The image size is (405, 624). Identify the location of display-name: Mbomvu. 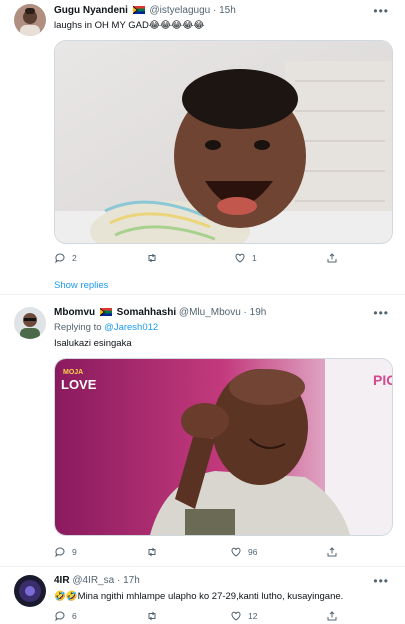
(74, 312).